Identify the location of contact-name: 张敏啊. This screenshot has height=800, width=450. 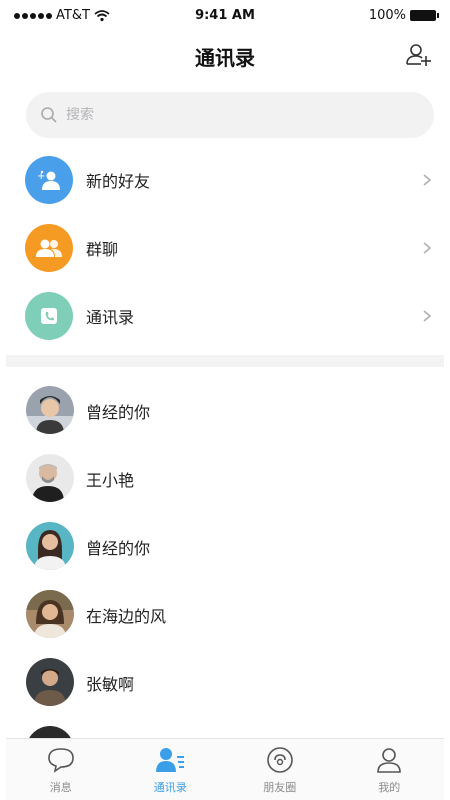
(110, 684).